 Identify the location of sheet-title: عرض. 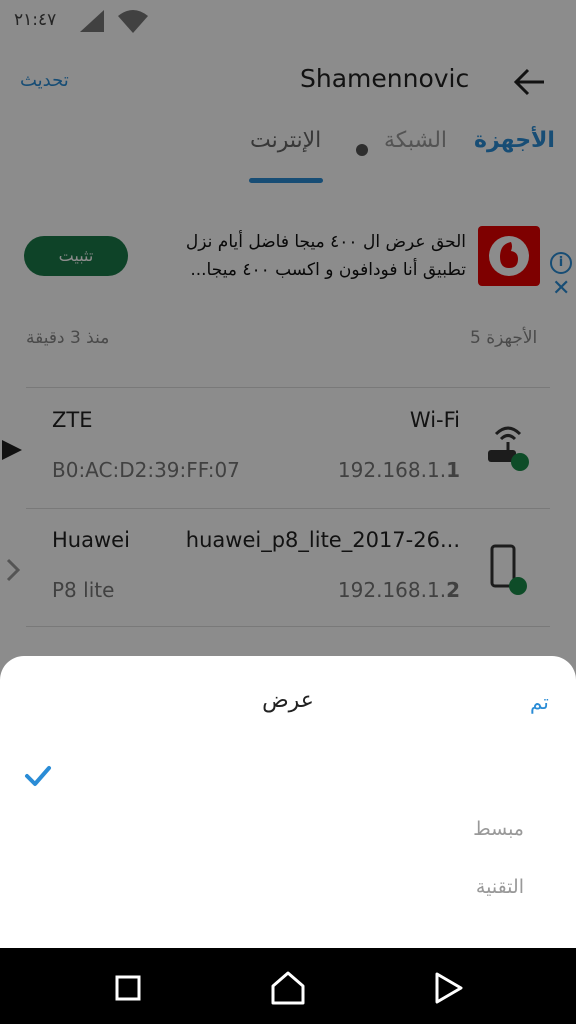
(288, 700).